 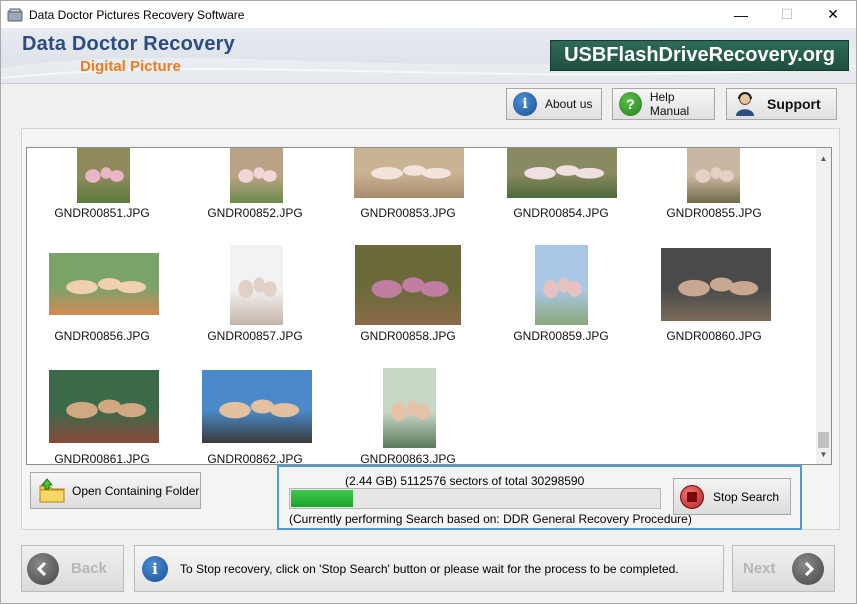 I want to click on file-name-label: GNDR00859.JPG, so click(x=561, y=336).